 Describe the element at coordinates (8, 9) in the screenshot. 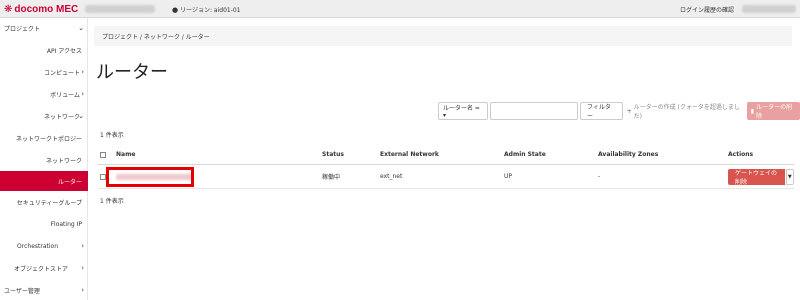

I see `docomo-logo-icon: ❋` at that location.